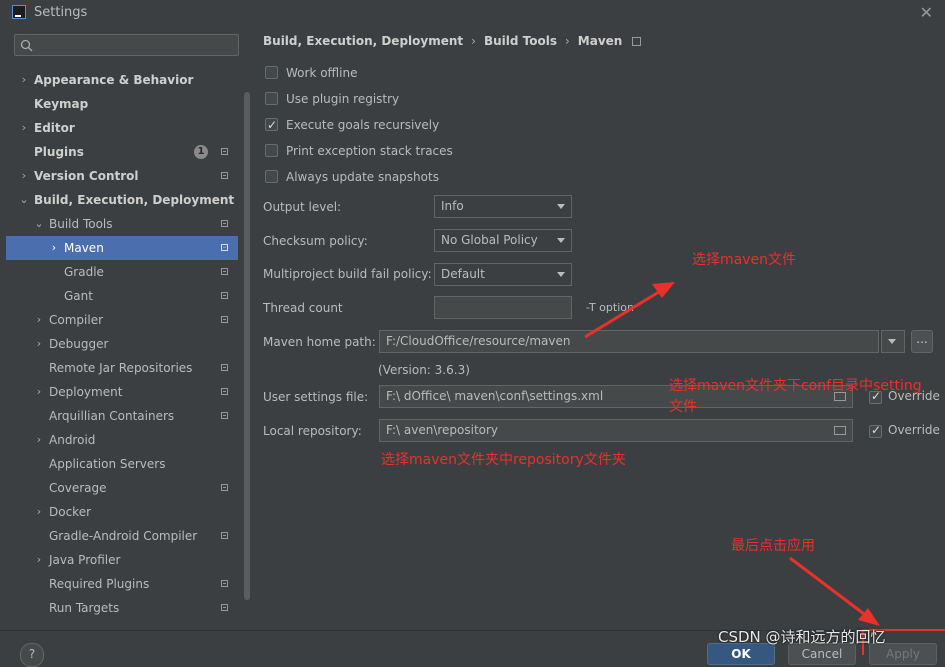 The height and width of the screenshot is (667, 945). Describe the element at coordinates (81, 224) in the screenshot. I see `sidebar-item-label: Build Tools` at that location.